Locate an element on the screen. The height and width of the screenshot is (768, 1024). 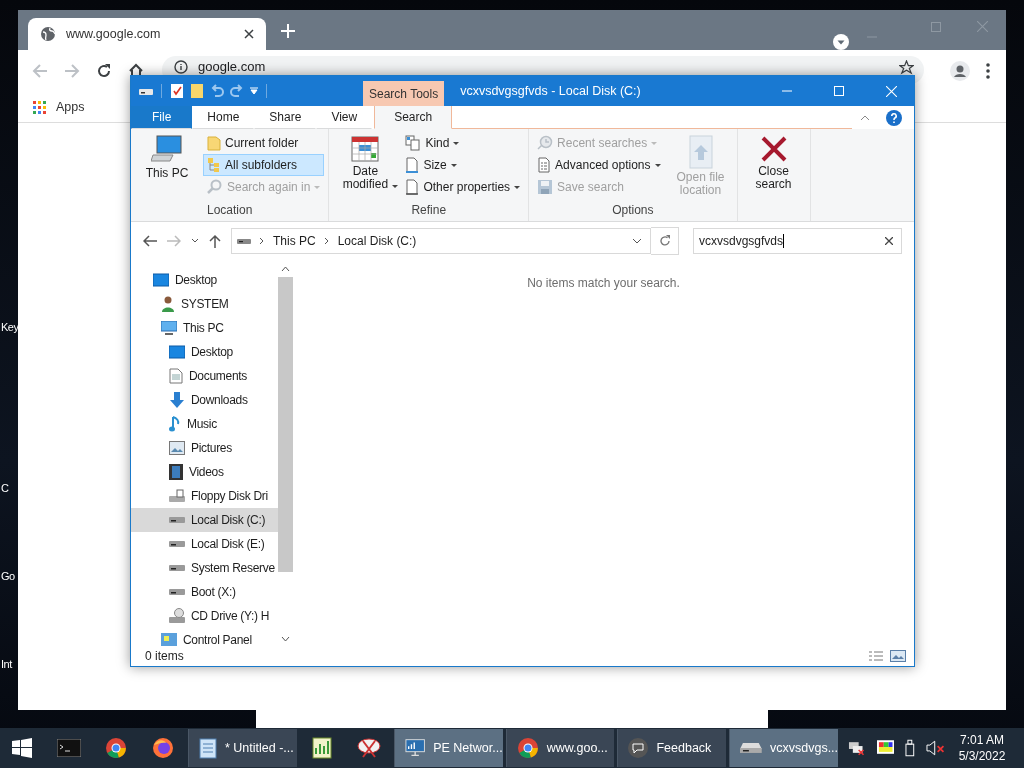
window-title: vcxvsdvgsgfvds - Local Disk (C:) is located at coordinates (550, 91).